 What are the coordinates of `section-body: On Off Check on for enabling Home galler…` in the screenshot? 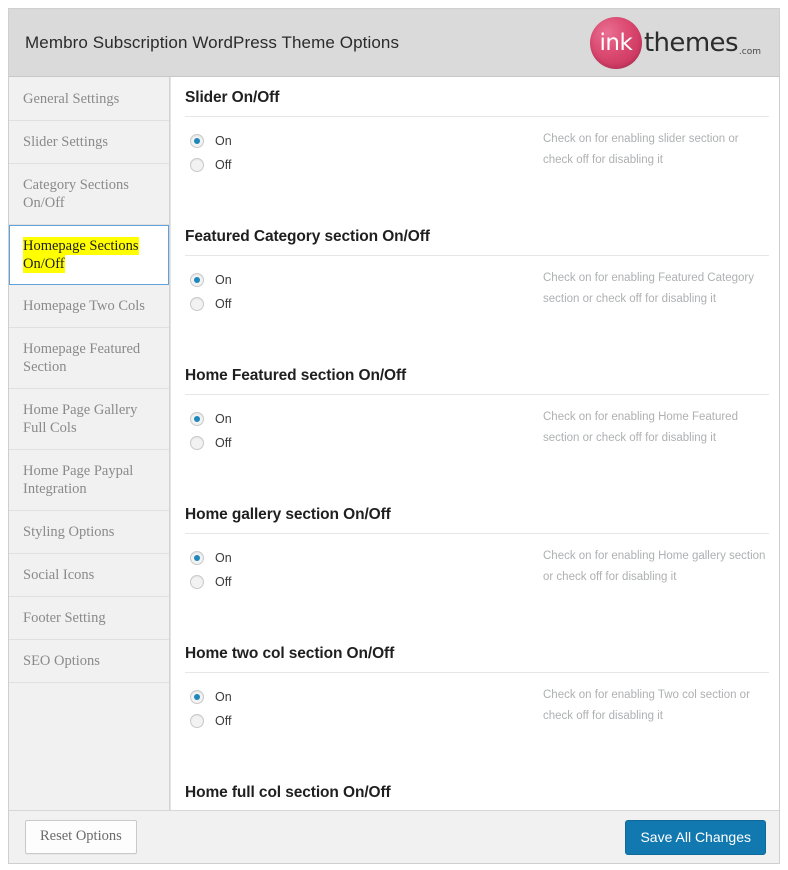 It's located at (477, 588).